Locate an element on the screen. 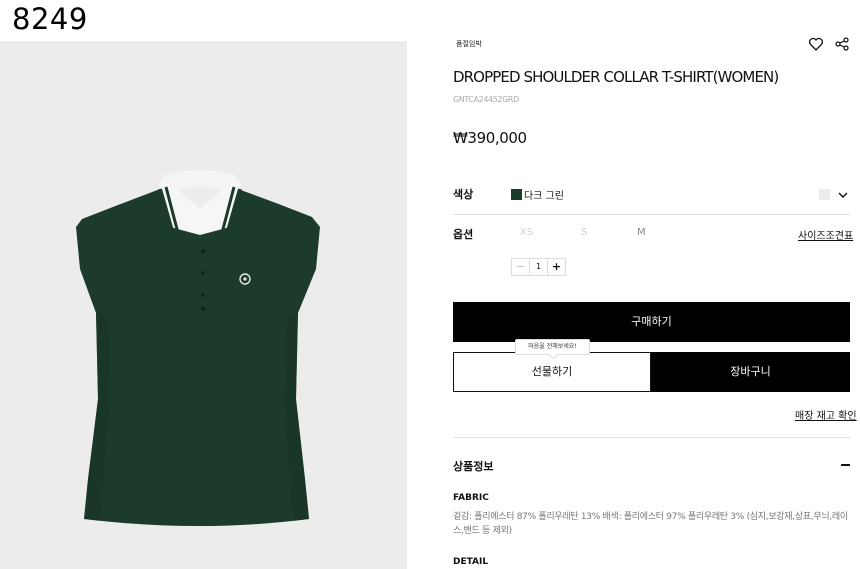 Image resolution: width=860 pixels, height=569 pixels. size-option-s: S is located at coordinates (584, 232).